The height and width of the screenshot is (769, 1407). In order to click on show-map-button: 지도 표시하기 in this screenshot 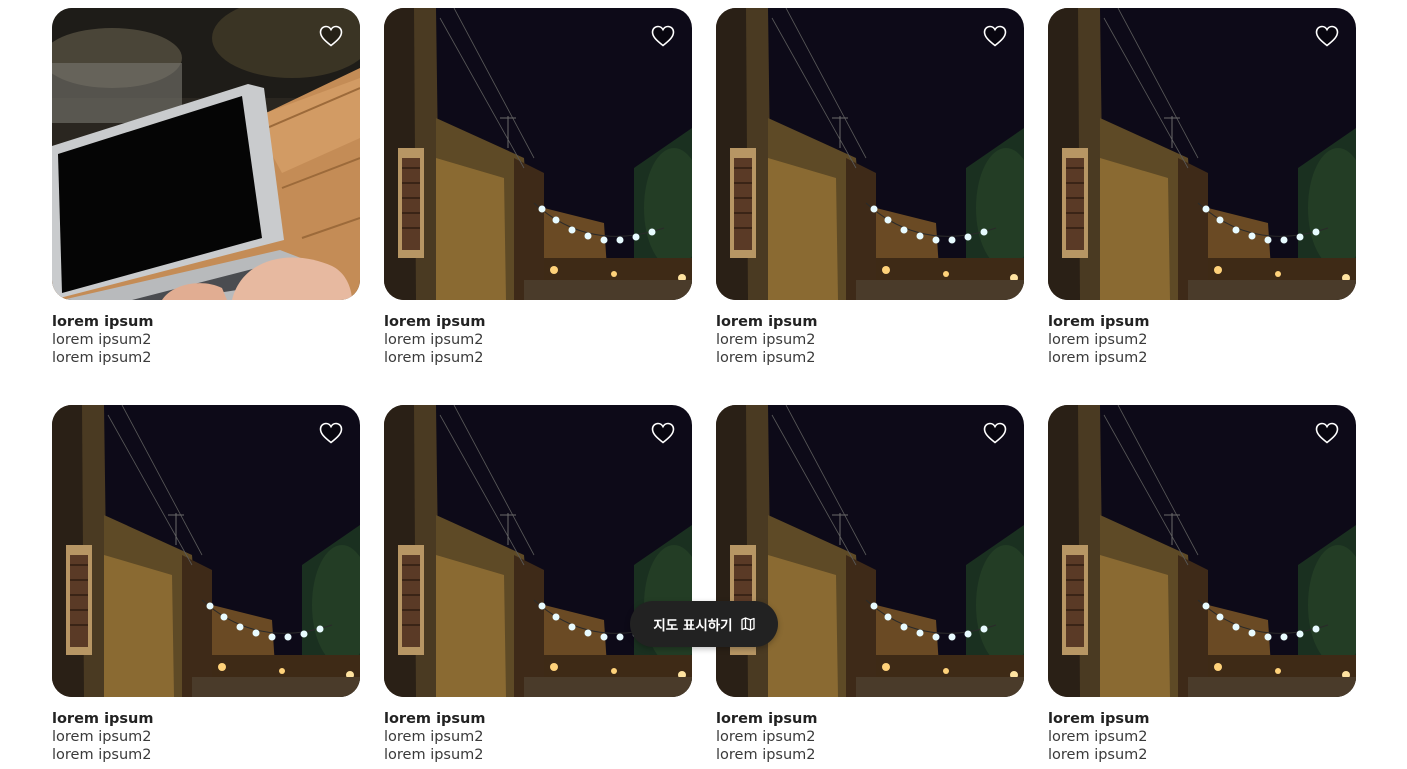, I will do `click(704, 624)`.